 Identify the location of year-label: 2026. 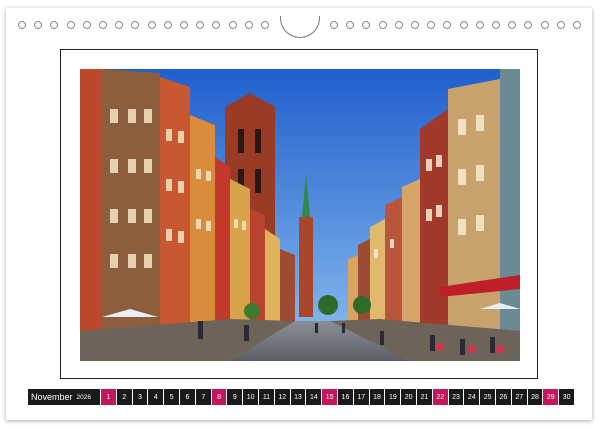
(83, 397).